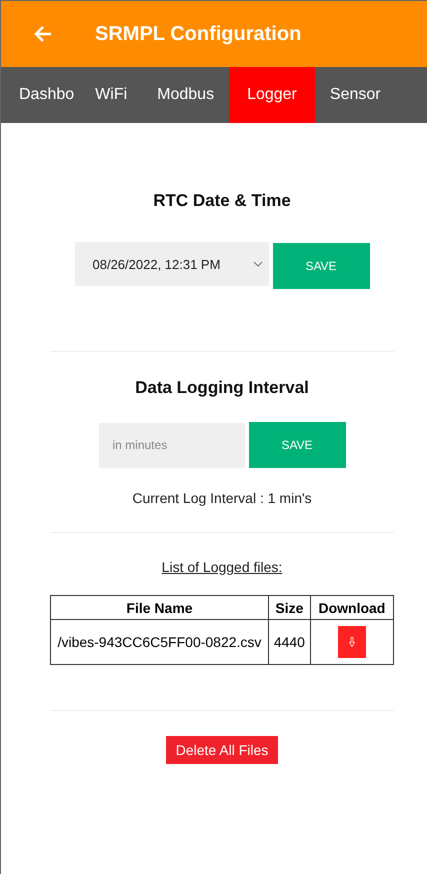 The height and width of the screenshot is (874, 427). What do you see at coordinates (352, 608) in the screenshot?
I see `column-header: Download` at bounding box center [352, 608].